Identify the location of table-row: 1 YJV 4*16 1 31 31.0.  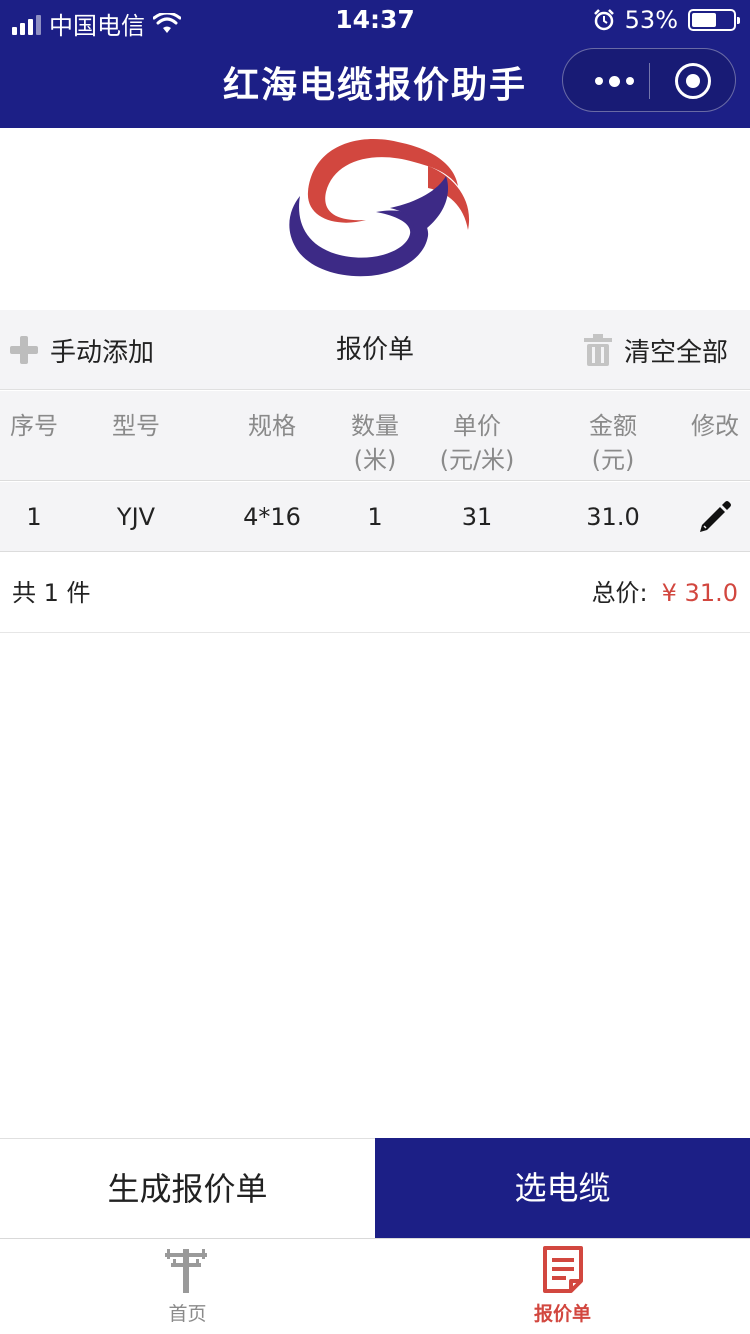
(375, 517).